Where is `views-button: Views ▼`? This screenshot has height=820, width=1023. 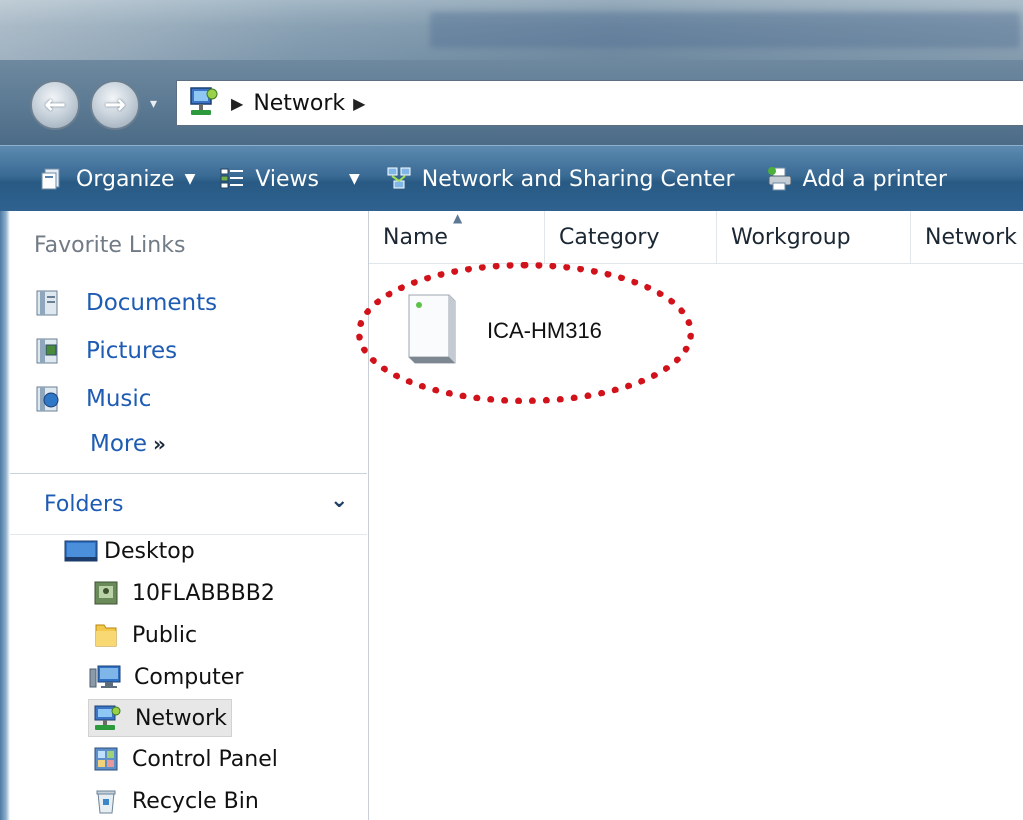 views-button: Views ▼ is located at coordinates (289, 179).